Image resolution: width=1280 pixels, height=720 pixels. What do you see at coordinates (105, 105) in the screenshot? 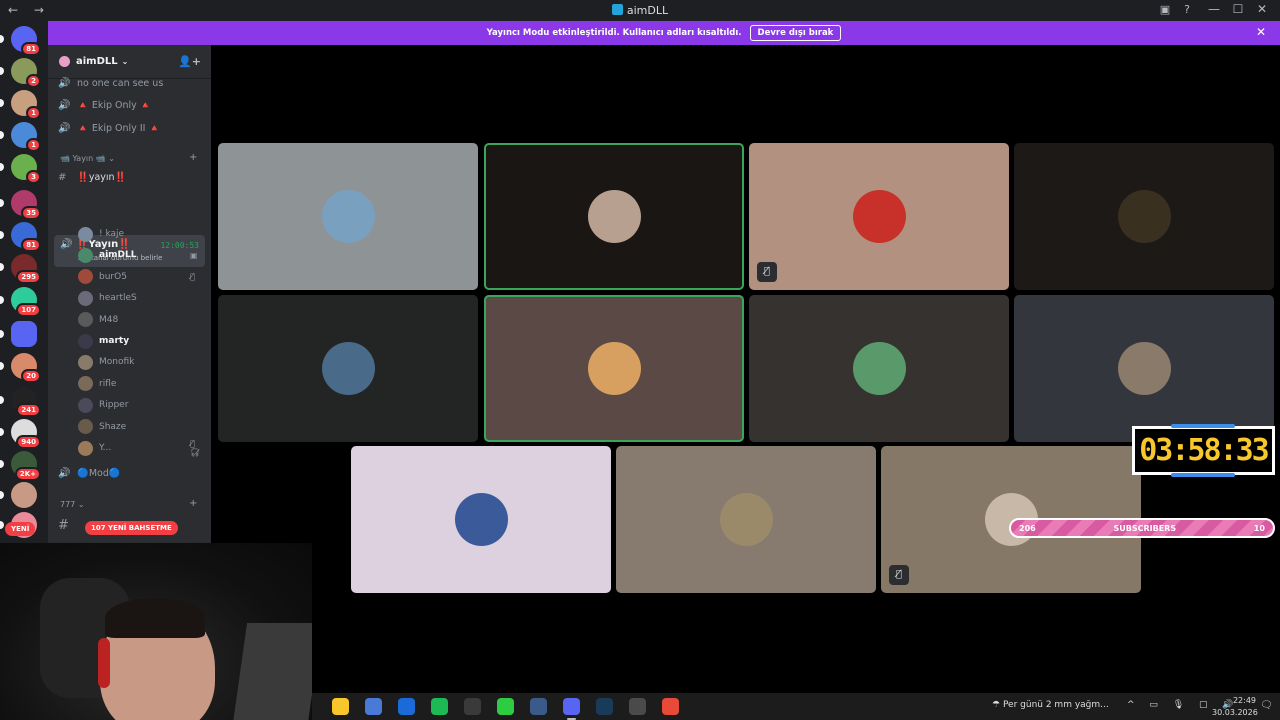
I see `voice-channel: 🔊 🔺 Ekip Only 🔺` at bounding box center [105, 105].